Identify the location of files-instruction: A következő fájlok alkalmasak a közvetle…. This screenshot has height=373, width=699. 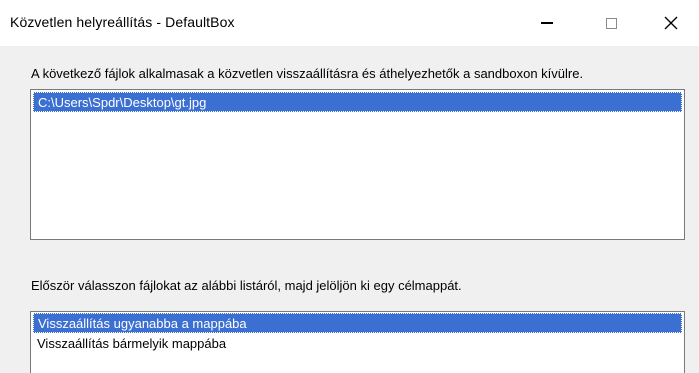
(307, 73).